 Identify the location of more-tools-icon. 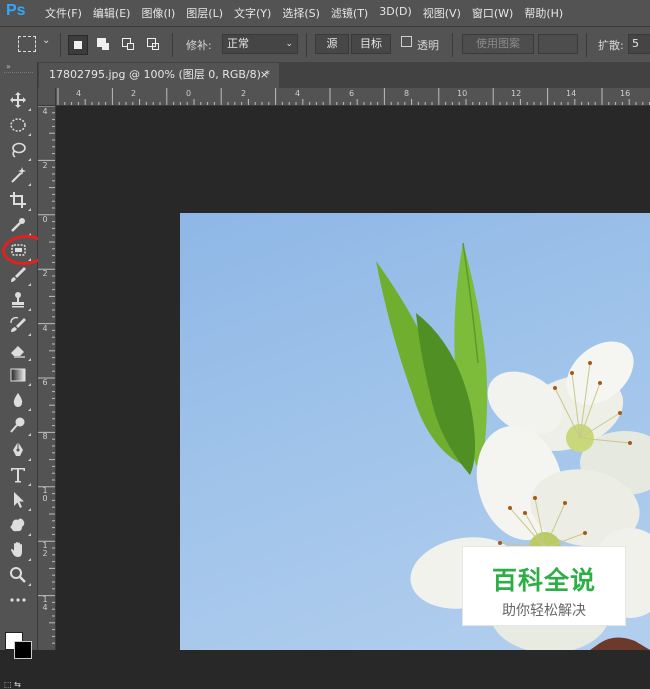
(18, 600).